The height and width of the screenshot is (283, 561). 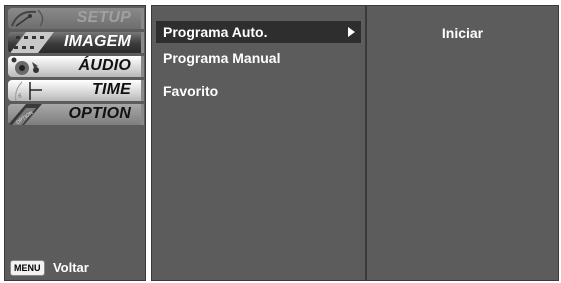 What do you see at coordinates (70, 268) in the screenshot?
I see `back-label: Voltar` at bounding box center [70, 268].